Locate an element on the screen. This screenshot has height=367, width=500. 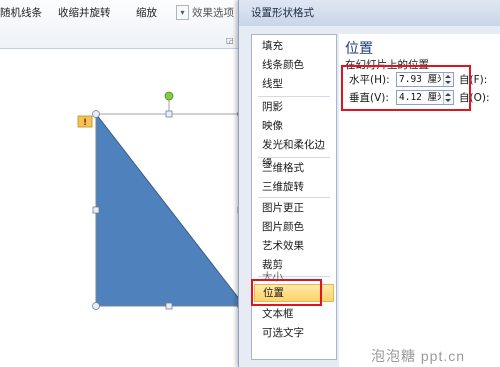
nav-item-alt-text: 可选文字 is located at coordinates (294, 333).